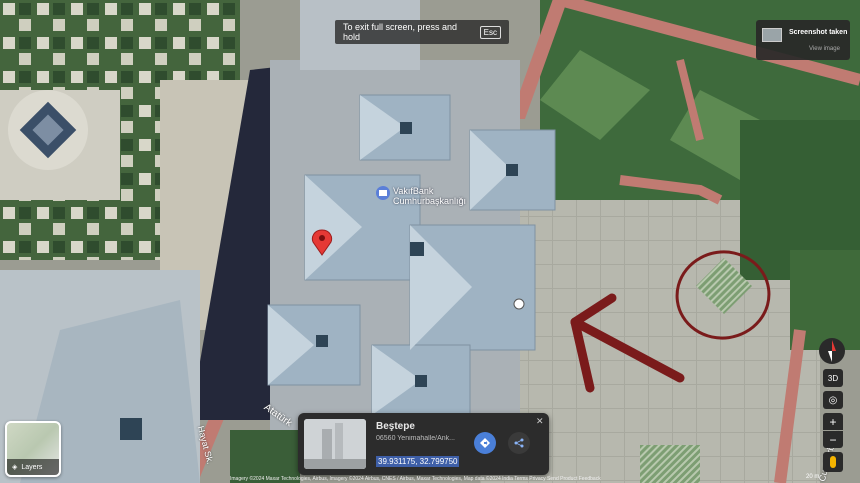 This screenshot has width=860, height=483. What do you see at coordinates (400, 32) in the screenshot?
I see `toast-text: To exit full screen, press and hold` at bounding box center [400, 32].